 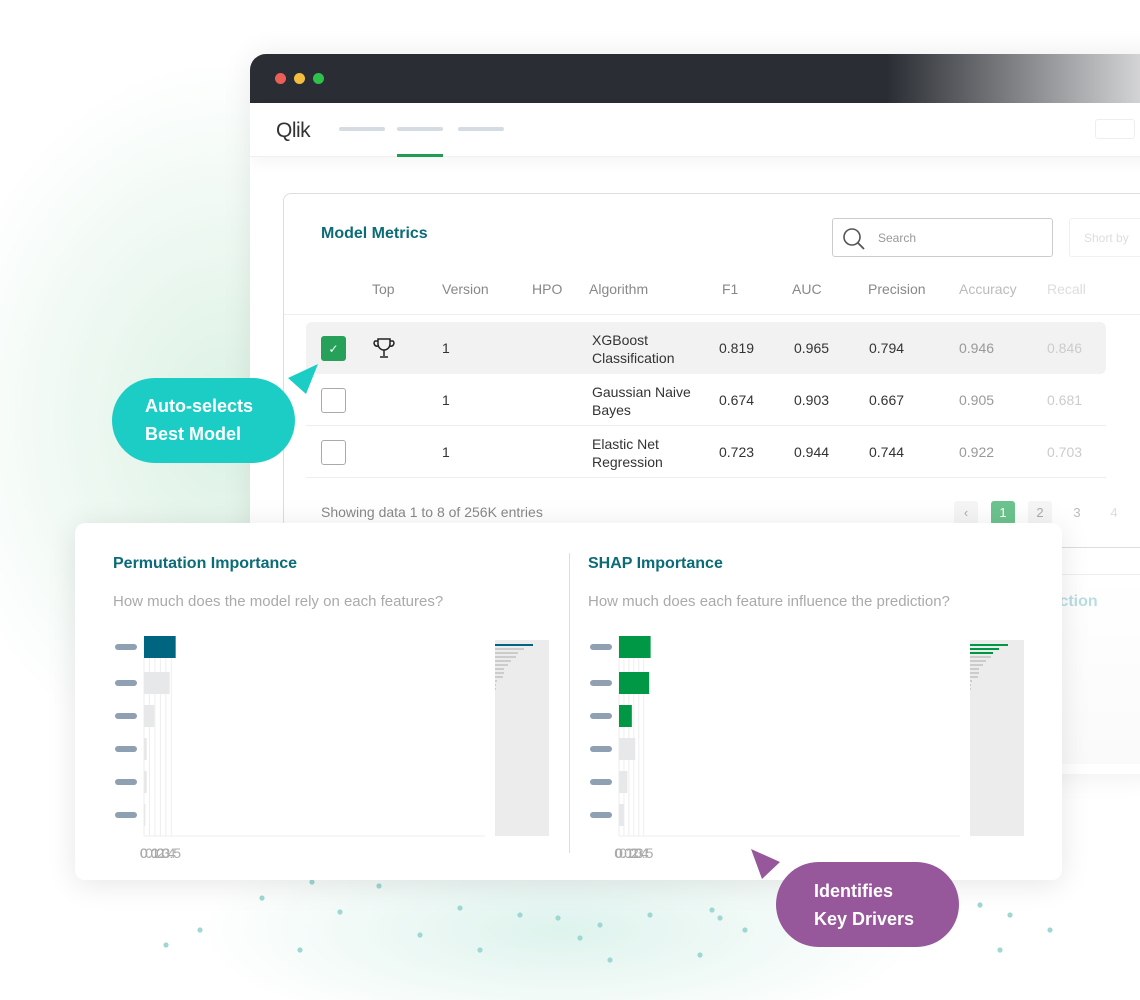 What do you see at coordinates (199, 406) in the screenshot?
I see `callout-line-1: Auto-selects` at bounding box center [199, 406].